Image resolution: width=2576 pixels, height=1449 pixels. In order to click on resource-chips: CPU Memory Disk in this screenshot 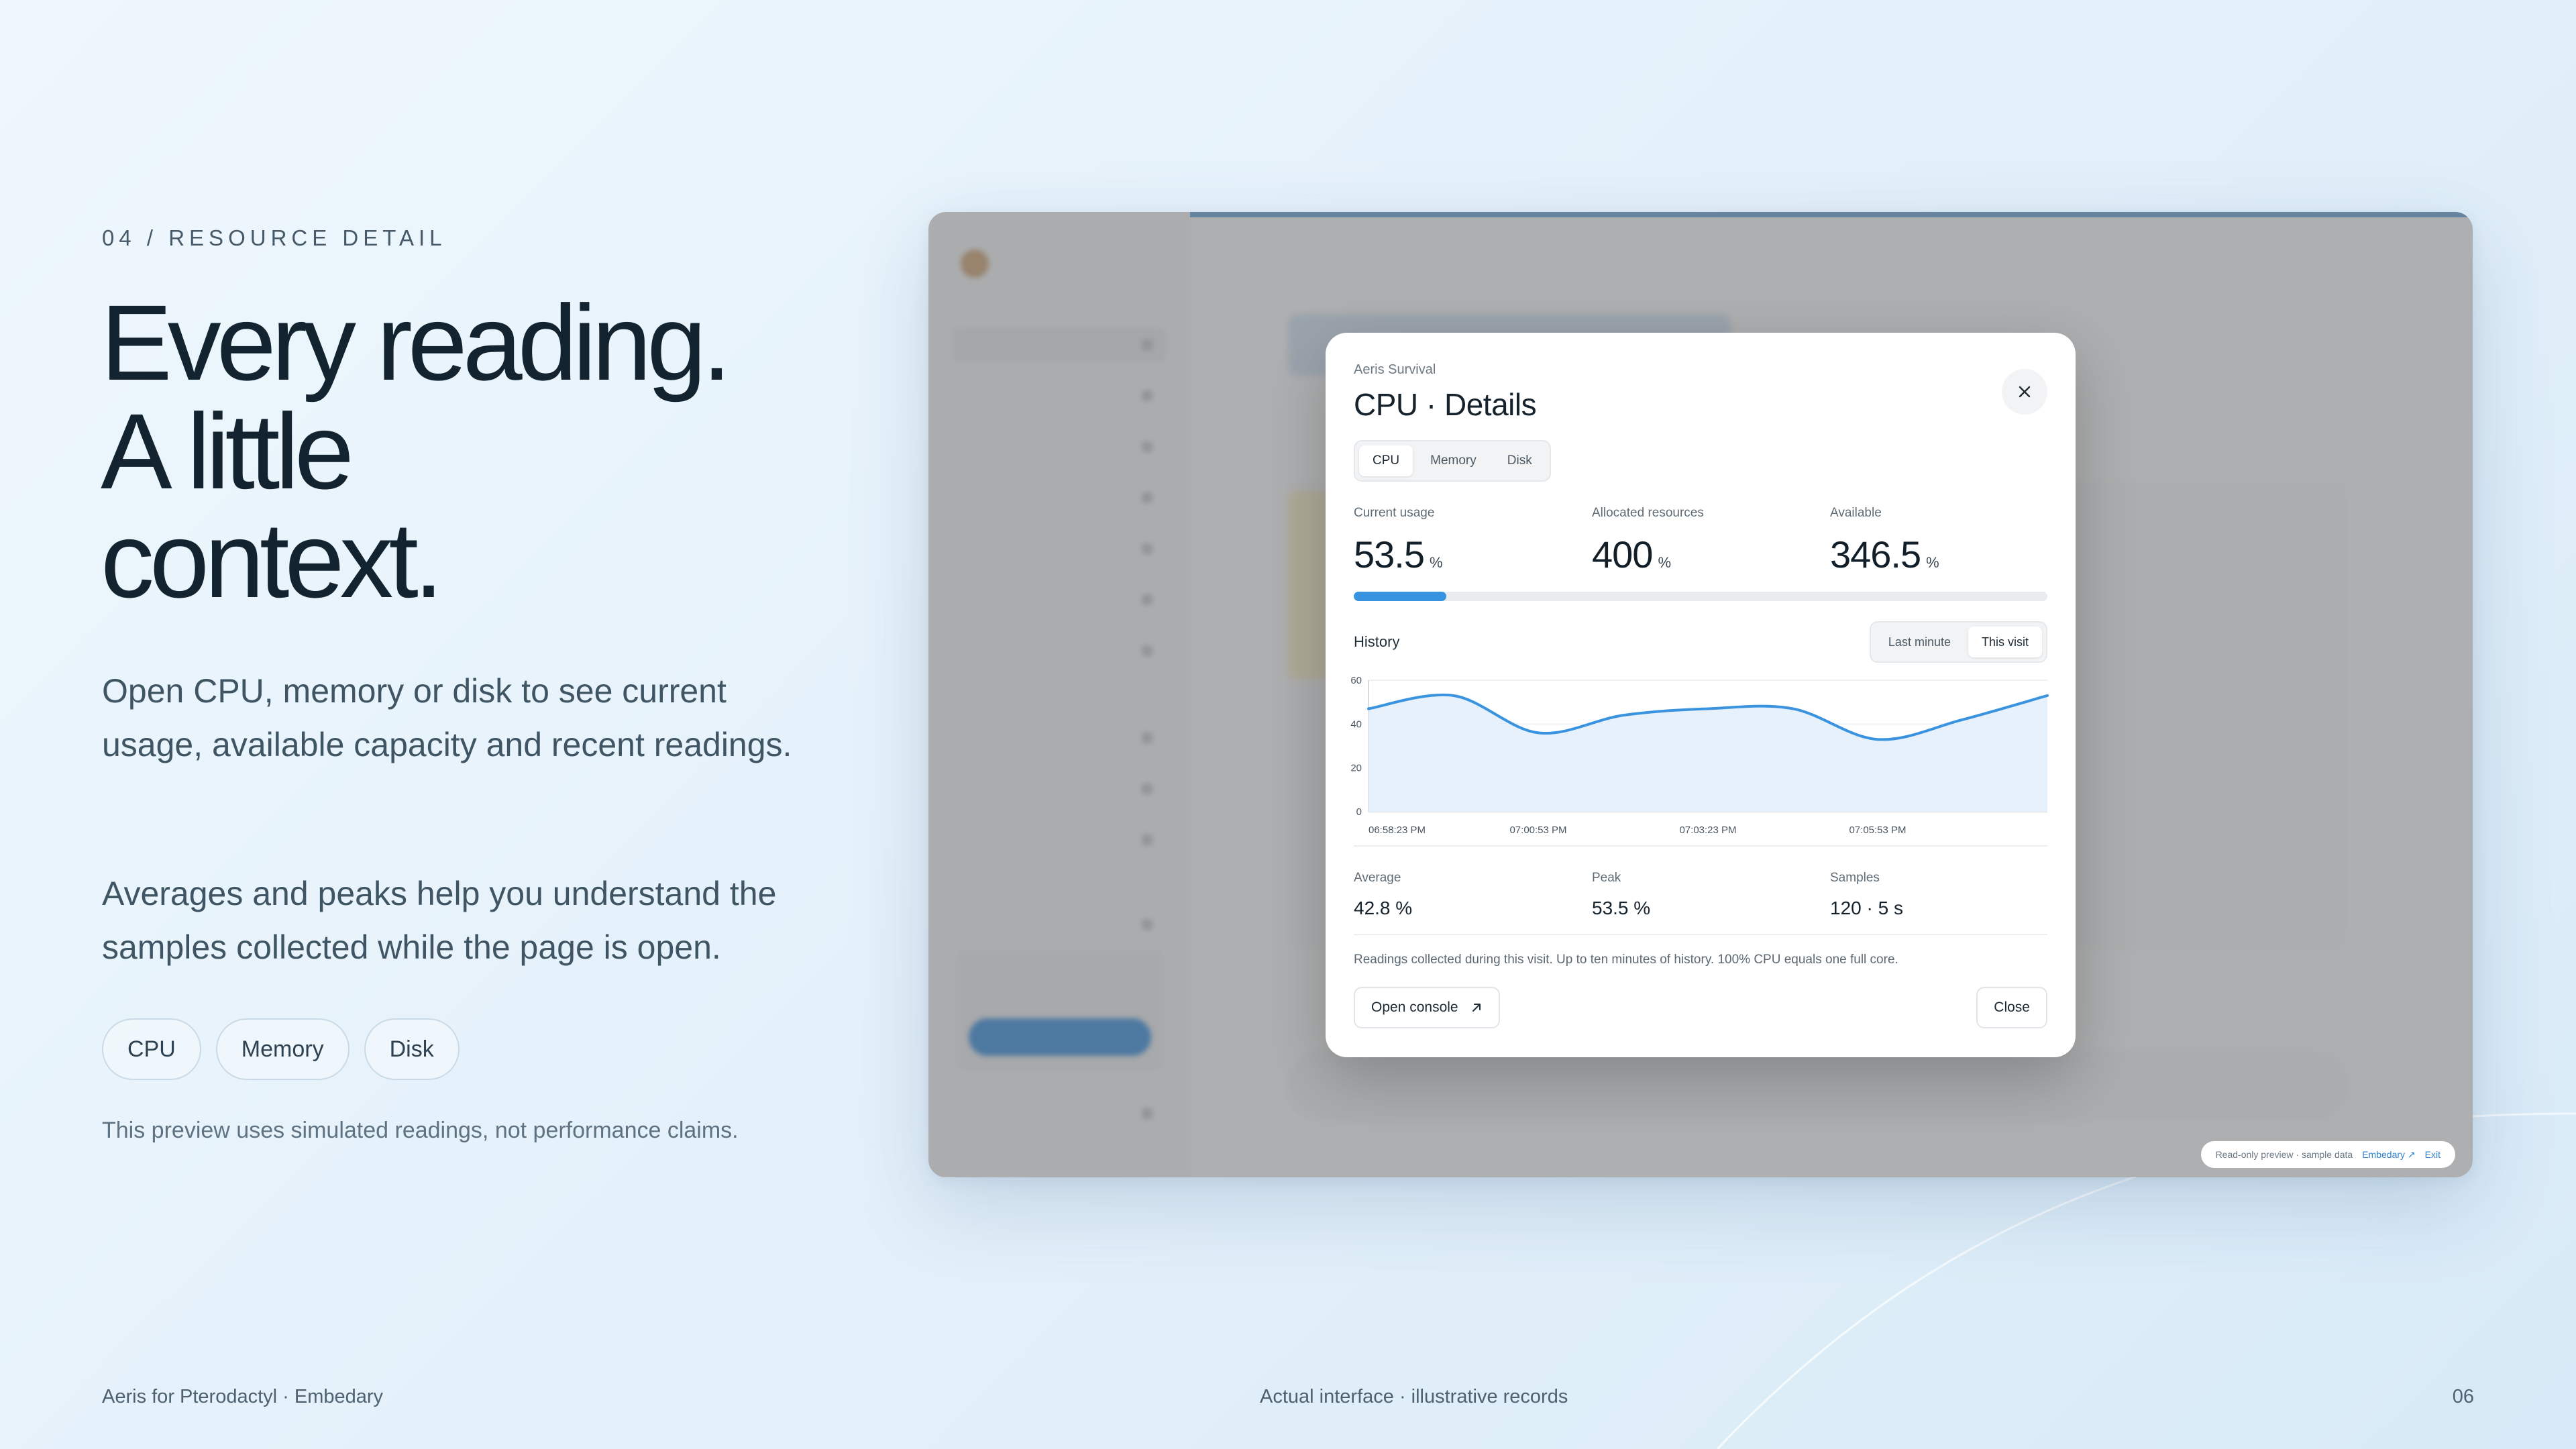, I will do `click(281, 1049)`.